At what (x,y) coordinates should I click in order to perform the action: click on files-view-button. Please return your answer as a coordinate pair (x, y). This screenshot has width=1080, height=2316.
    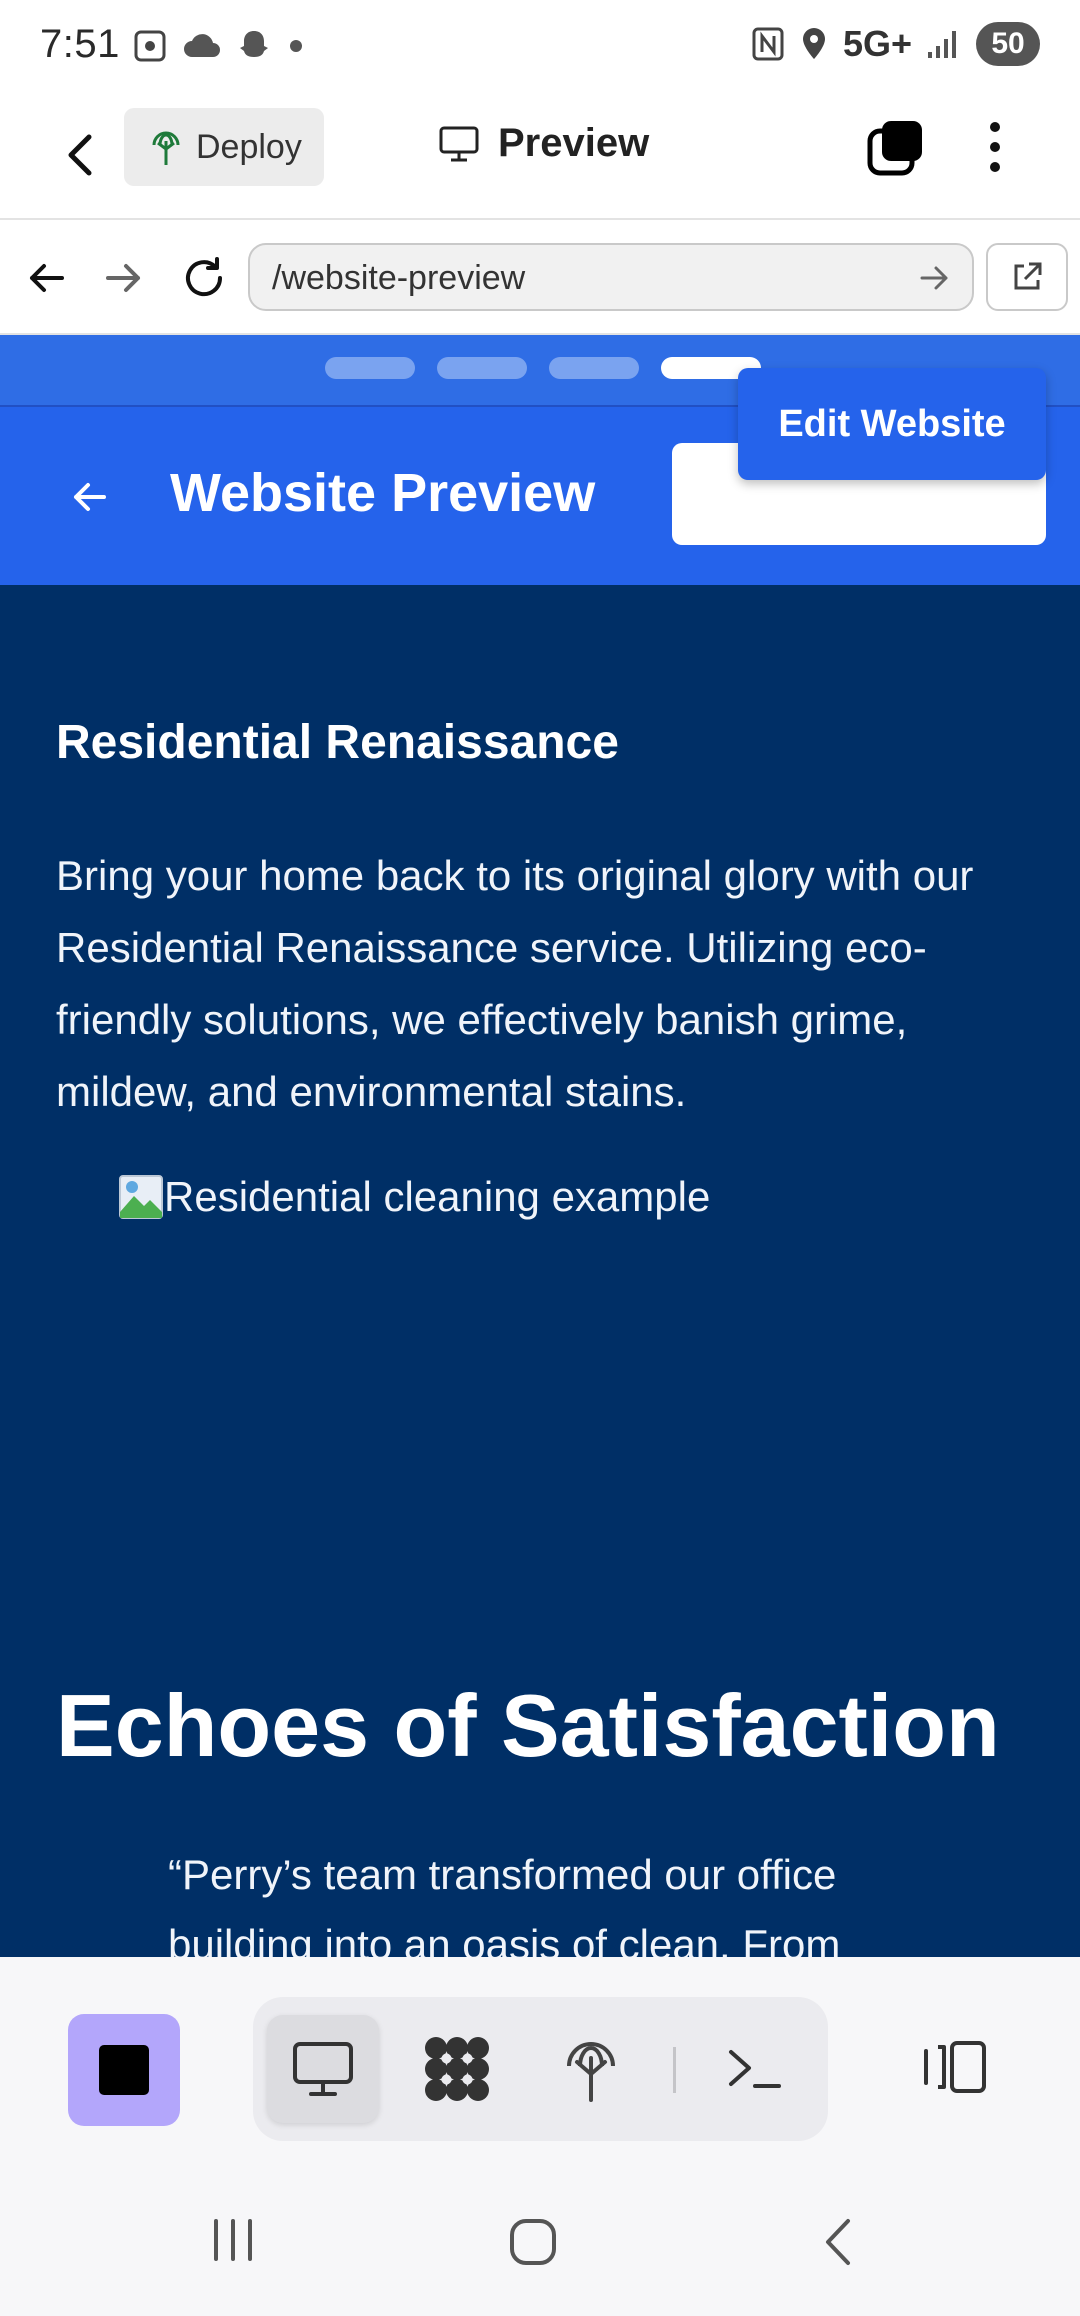
    Looking at the image, I should click on (457, 2069).